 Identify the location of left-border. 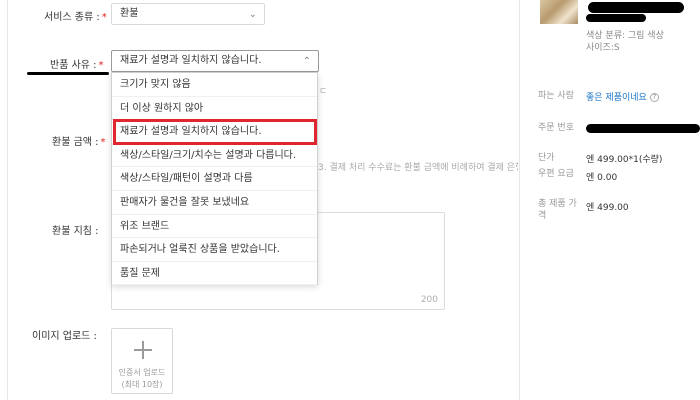
(7, 200).